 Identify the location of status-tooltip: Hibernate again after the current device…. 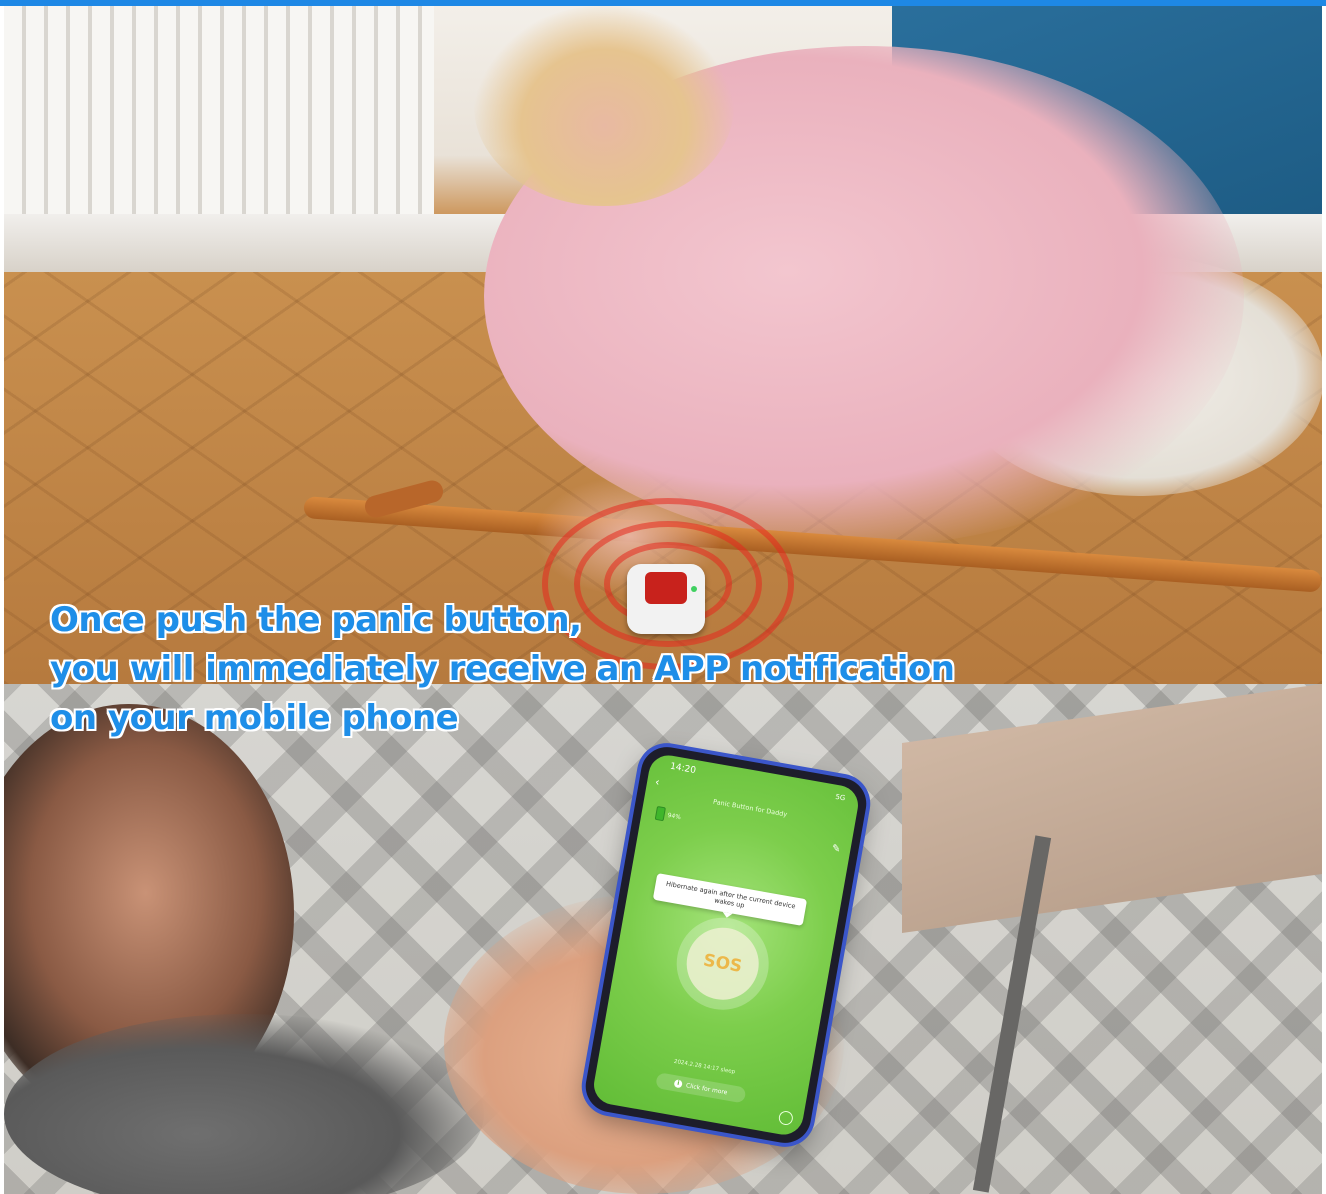
(730, 899).